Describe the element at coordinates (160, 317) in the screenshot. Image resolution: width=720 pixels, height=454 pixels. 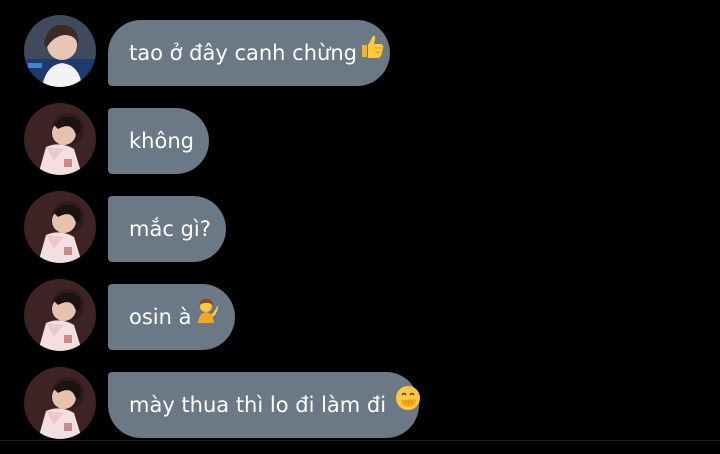
I see `message-text: osin à` at that location.